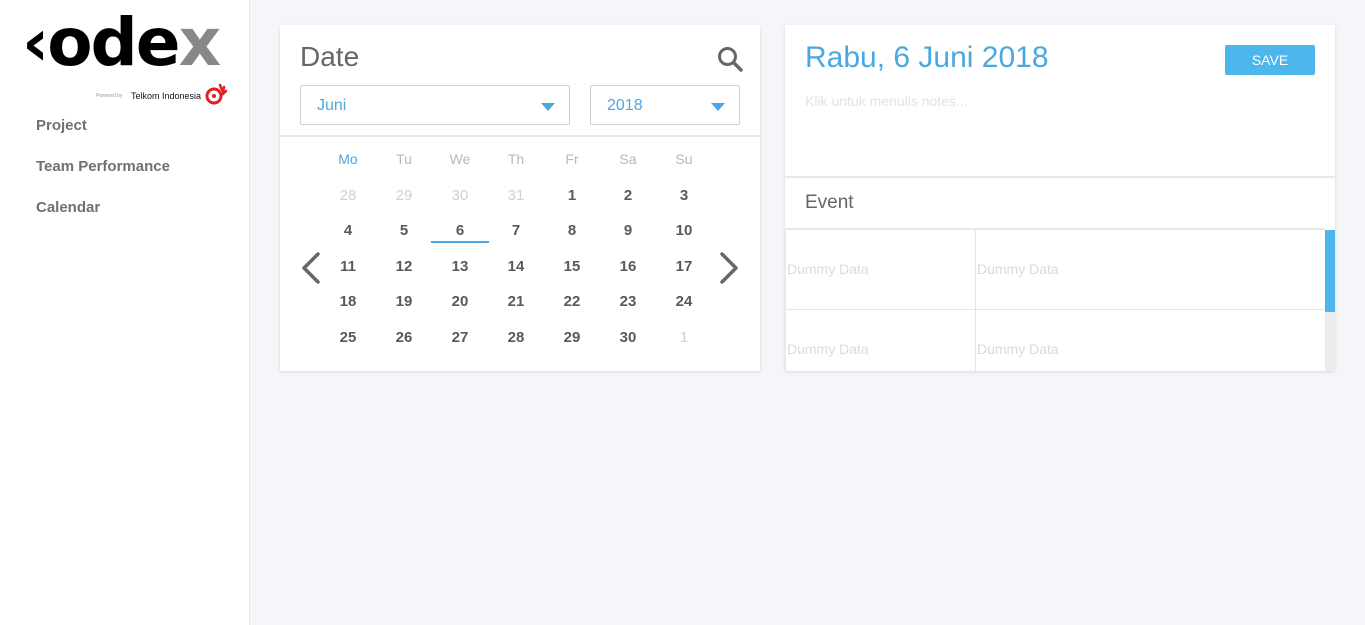 The height and width of the screenshot is (625, 1365). Describe the element at coordinates (348, 337) in the screenshot. I see `calendar-day: 25` at that location.